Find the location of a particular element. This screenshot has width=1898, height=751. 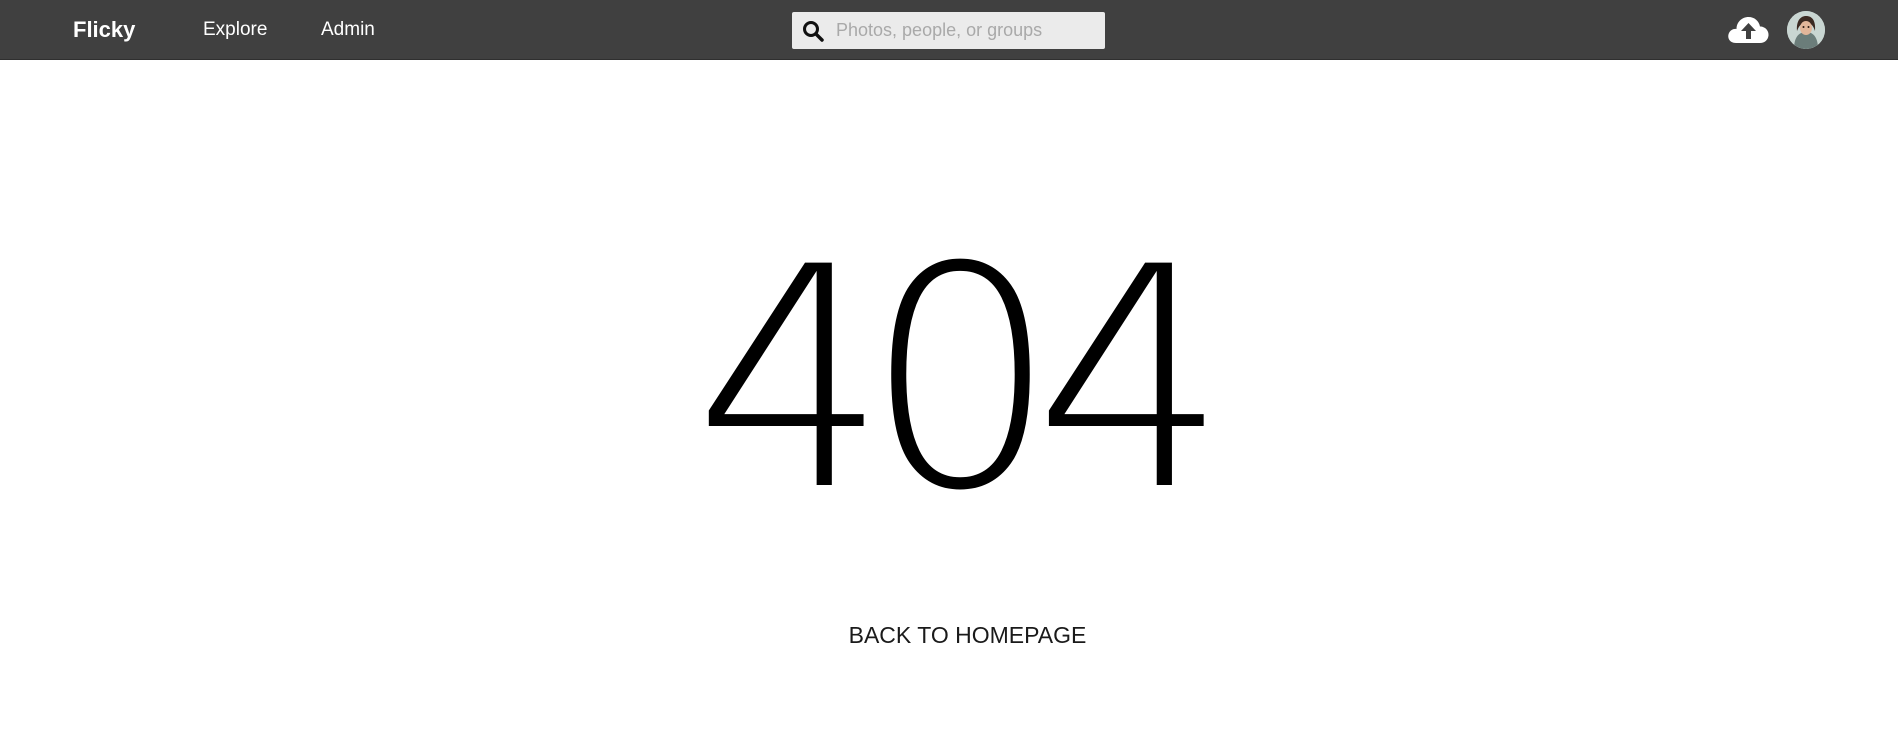

back-to-homepage-label: BACK TO HOMEPAGE is located at coordinates (968, 635).